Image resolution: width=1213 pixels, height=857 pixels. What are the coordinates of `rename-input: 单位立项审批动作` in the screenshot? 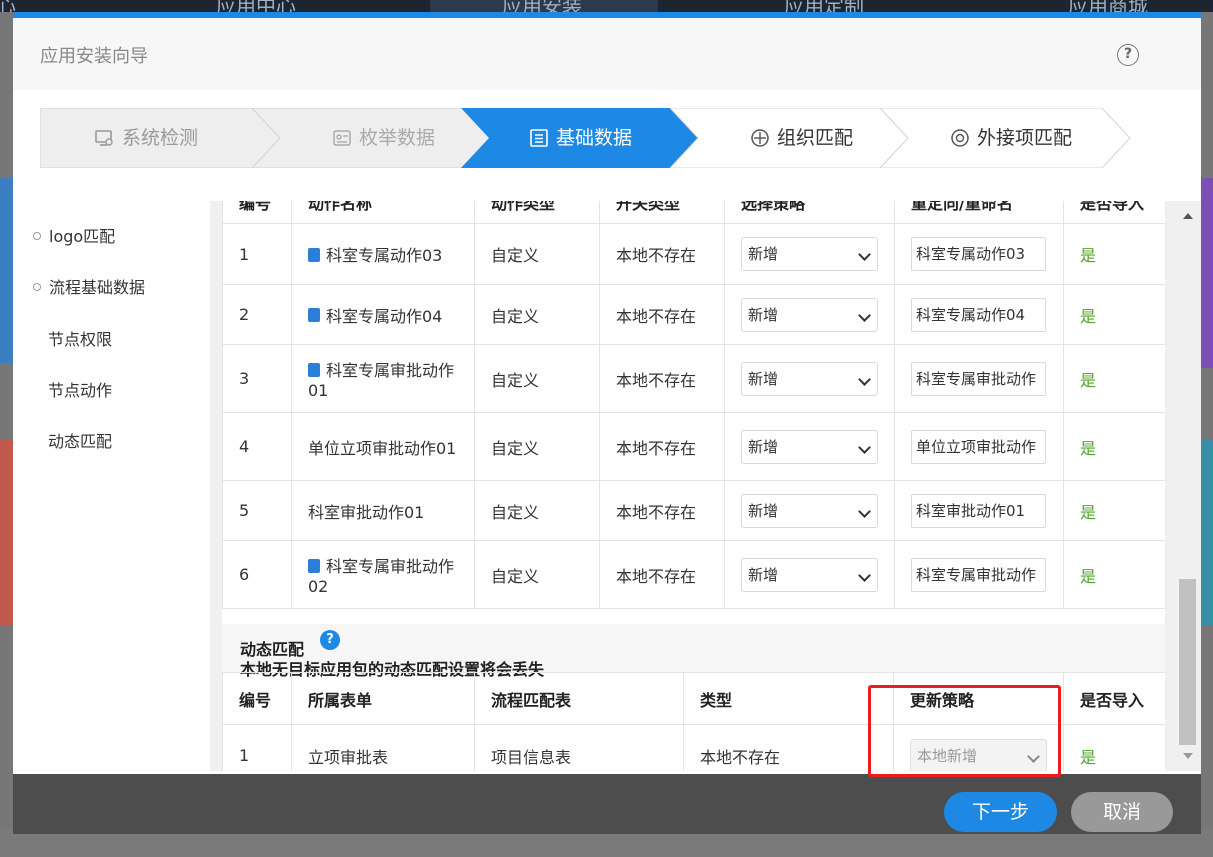 It's located at (978, 446).